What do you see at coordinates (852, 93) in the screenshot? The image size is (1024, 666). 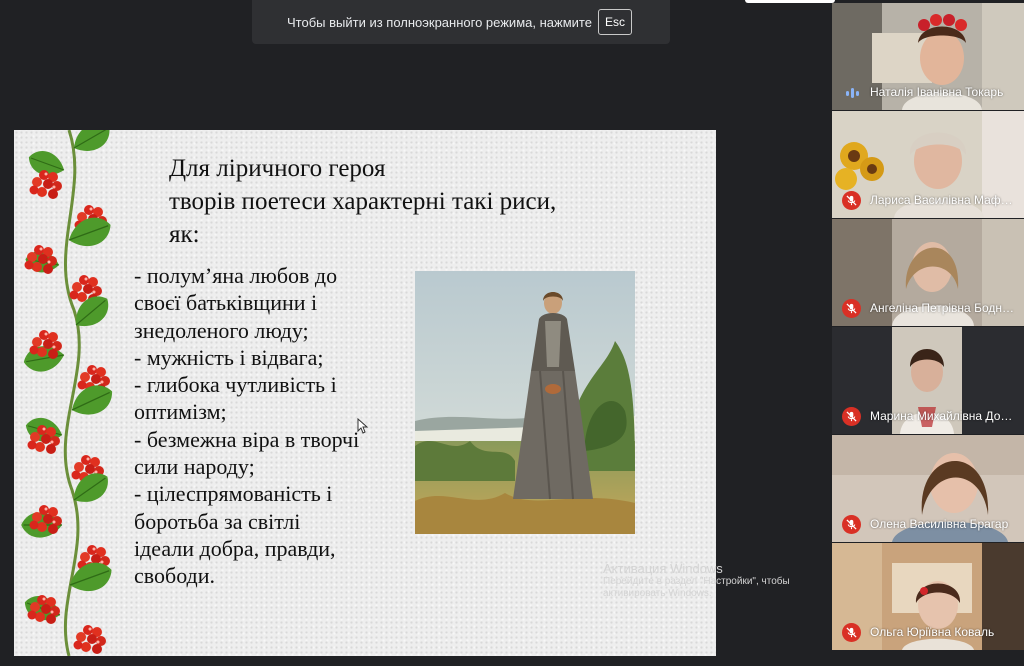 I see `speaking-indicator-icon` at bounding box center [852, 93].